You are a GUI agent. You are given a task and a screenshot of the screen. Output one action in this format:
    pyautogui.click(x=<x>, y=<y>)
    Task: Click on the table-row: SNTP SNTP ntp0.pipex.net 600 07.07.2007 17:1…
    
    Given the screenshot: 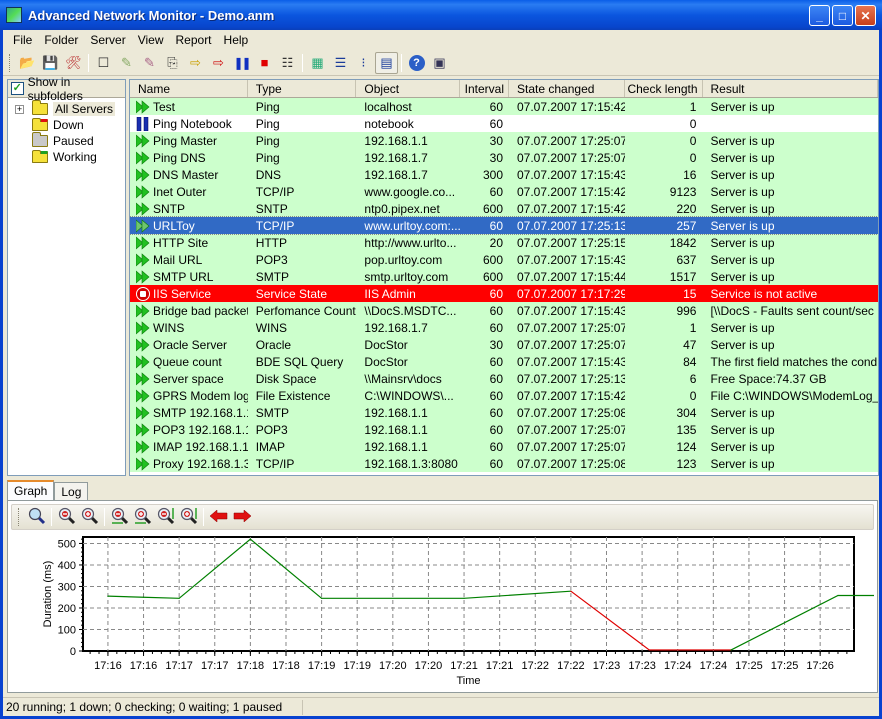 What is the action you would take?
    pyautogui.click(x=504, y=208)
    